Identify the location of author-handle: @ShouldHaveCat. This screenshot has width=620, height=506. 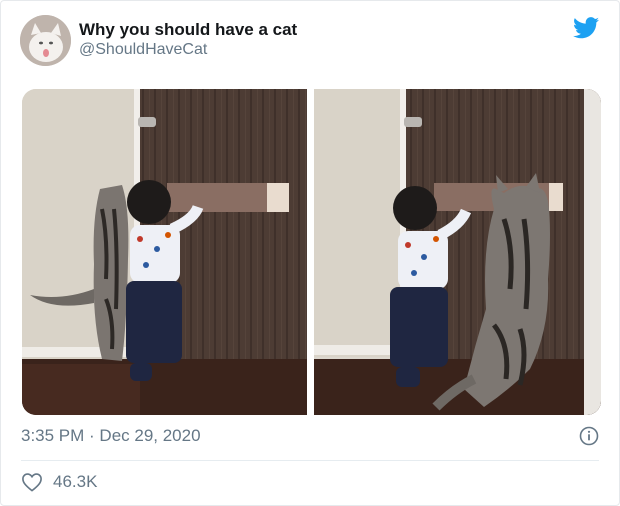
(143, 50).